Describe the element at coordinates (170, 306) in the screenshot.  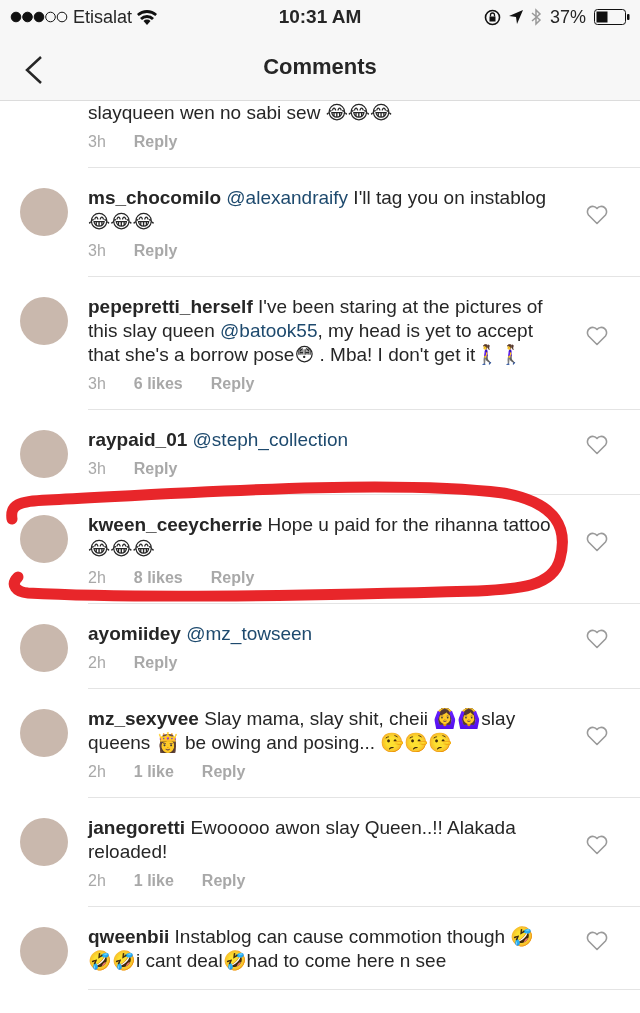
I see `username-link: pepepretti_herself` at that location.